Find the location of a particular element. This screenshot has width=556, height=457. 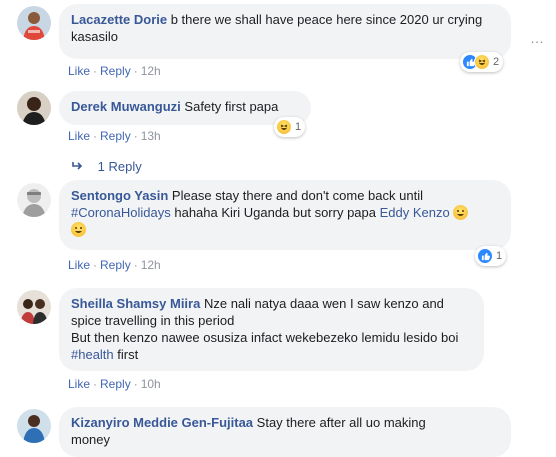

comment-text: spice travelling in this period is located at coordinates (153, 320).